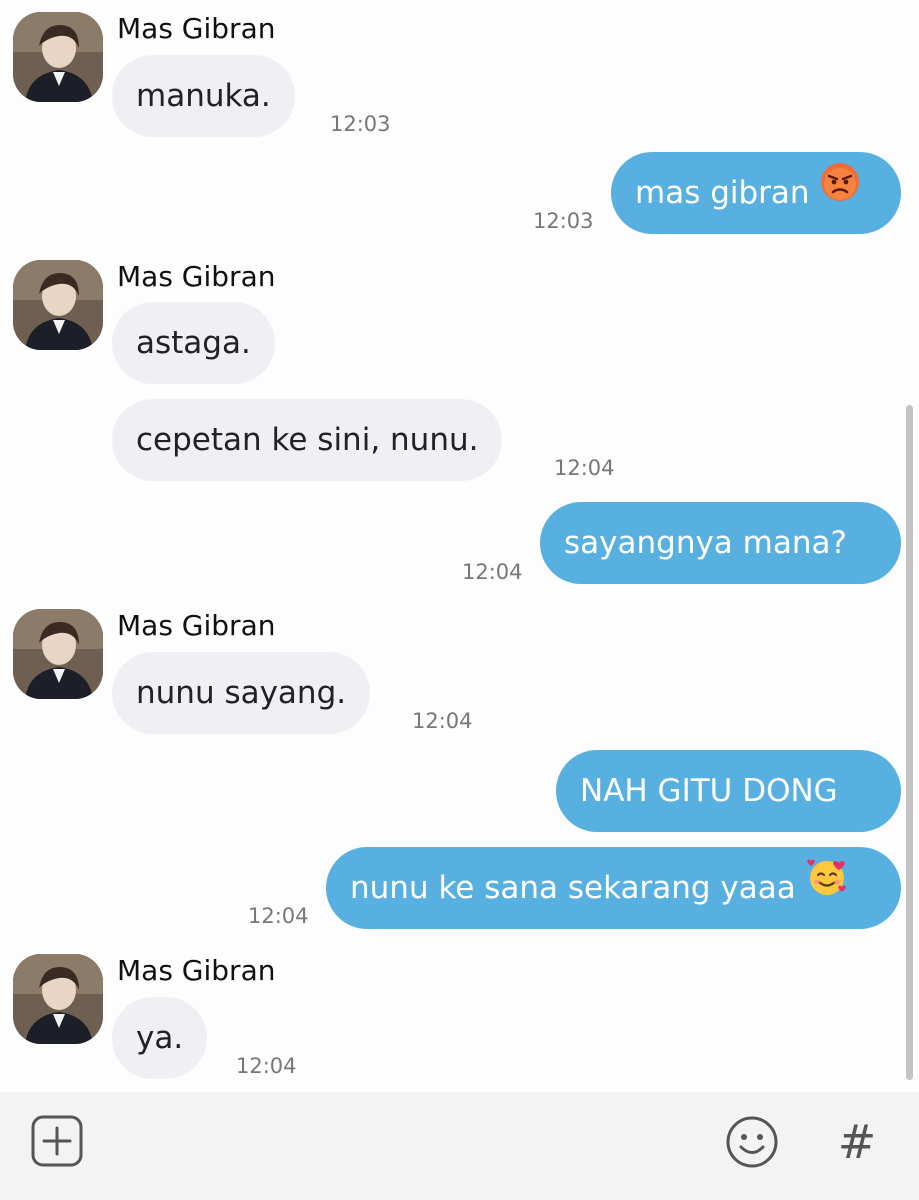 This screenshot has width=919, height=1200. Describe the element at coordinates (752, 1142) in the screenshot. I see `smiley-icon` at that location.